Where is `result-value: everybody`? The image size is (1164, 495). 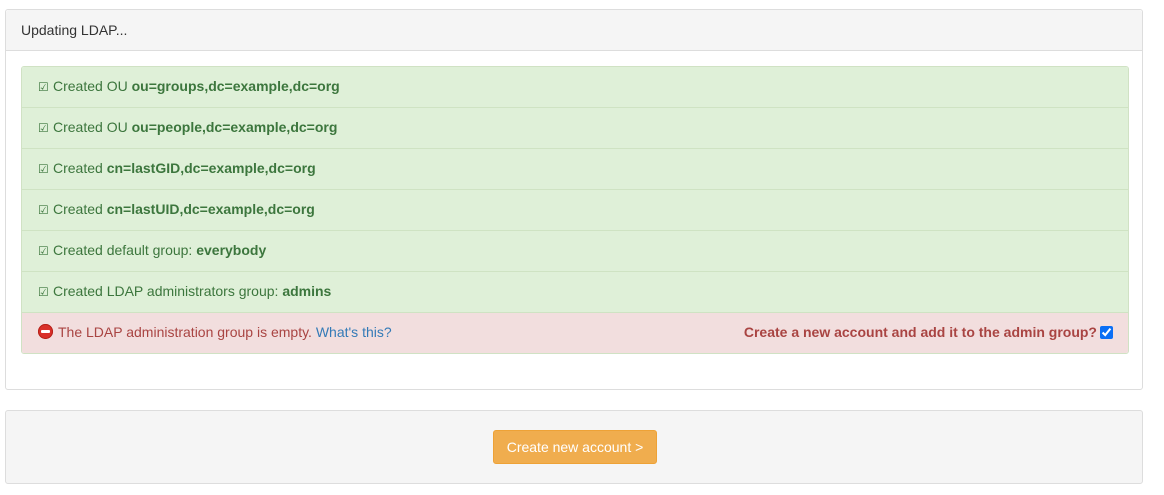
result-value: everybody is located at coordinates (231, 250).